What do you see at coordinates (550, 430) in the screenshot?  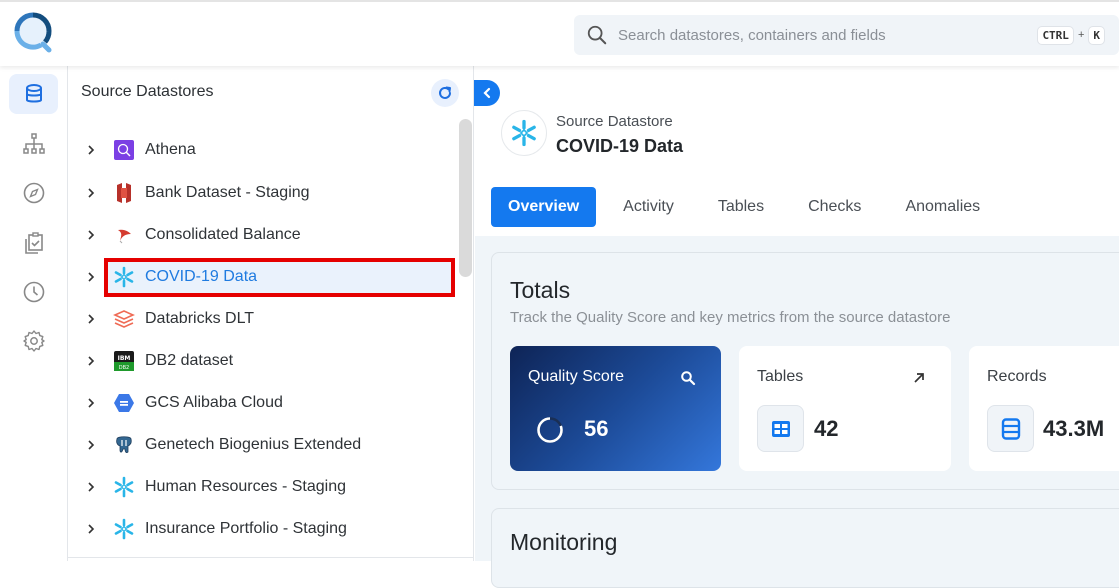 I see `quality-score-ring` at bounding box center [550, 430].